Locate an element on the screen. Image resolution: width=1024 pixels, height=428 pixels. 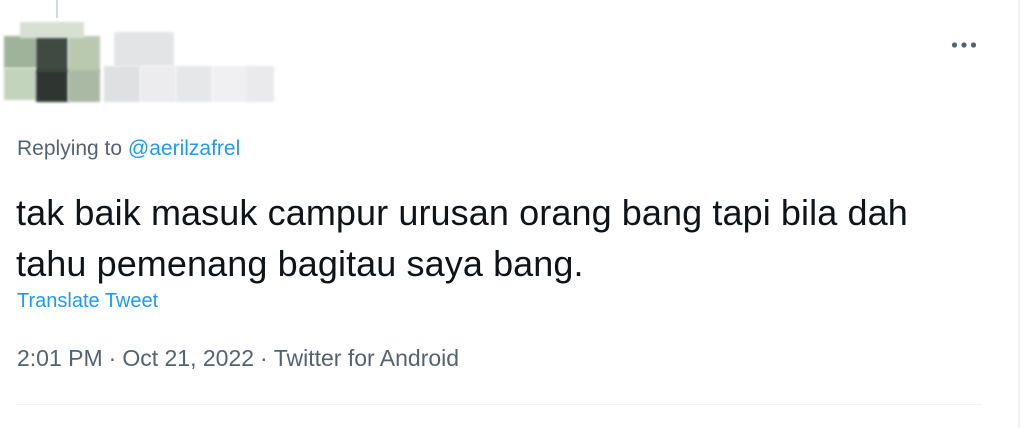
replying-to-line: Replying to @aerilzafrel is located at coordinates (128, 149).